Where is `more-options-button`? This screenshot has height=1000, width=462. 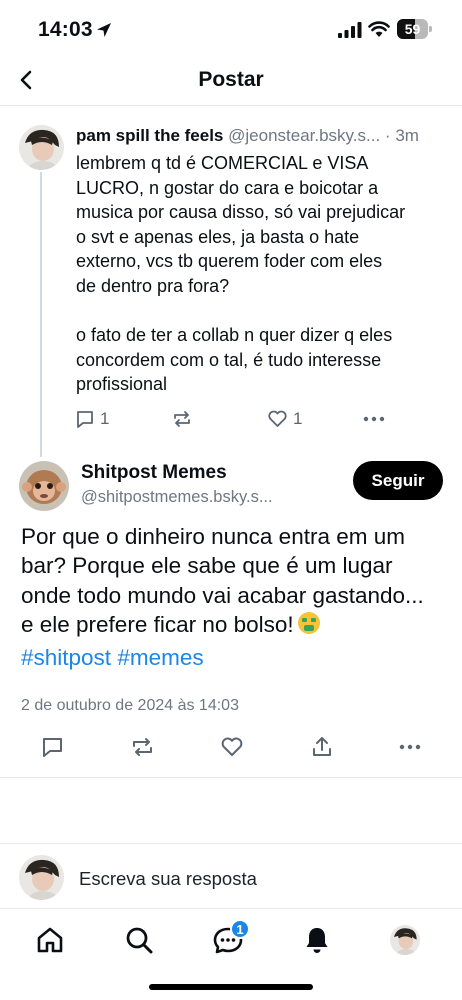
more-options-button is located at coordinates (374, 419).